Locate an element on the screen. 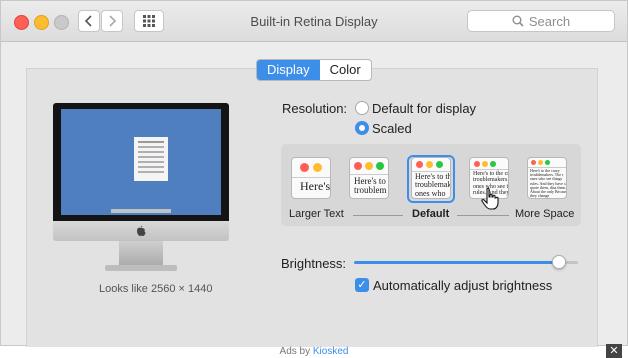 The image size is (628, 358). resolution-label: Resolution: is located at coordinates (315, 108).